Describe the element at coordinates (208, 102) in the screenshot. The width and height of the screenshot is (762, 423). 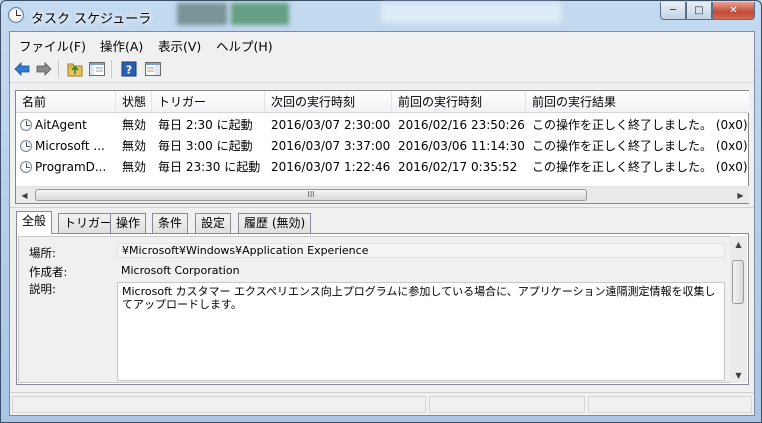
I see `column-header-trigger: トリガー` at that location.